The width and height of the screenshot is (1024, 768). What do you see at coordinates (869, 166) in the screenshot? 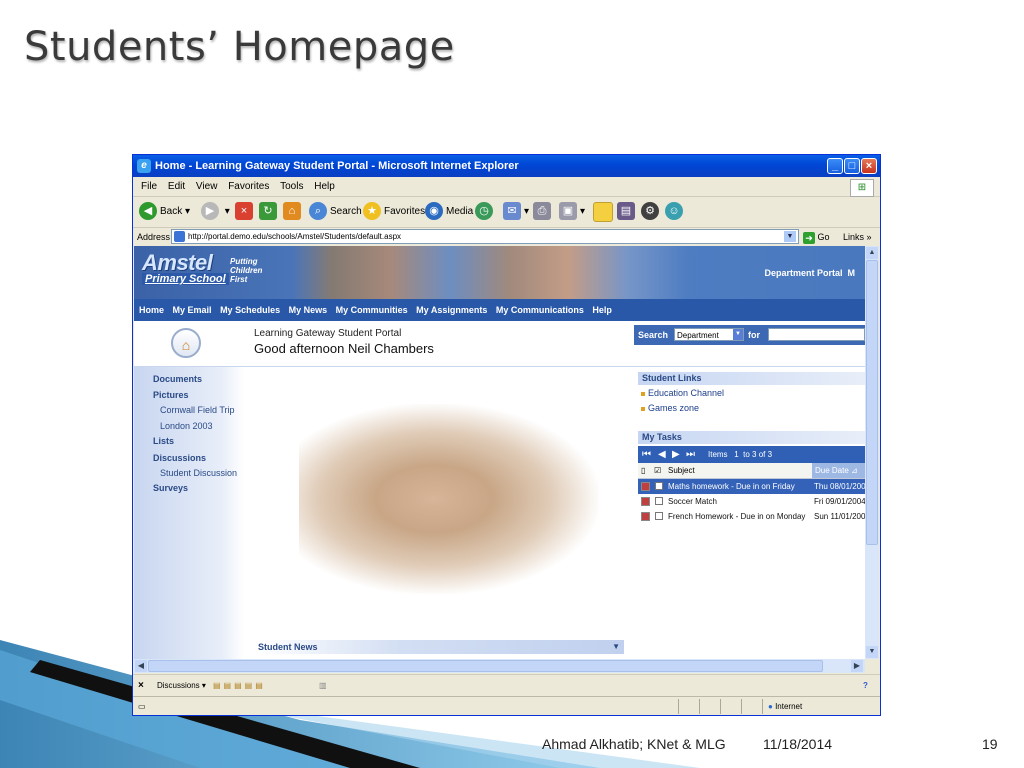
I see `close-button: ×` at bounding box center [869, 166].